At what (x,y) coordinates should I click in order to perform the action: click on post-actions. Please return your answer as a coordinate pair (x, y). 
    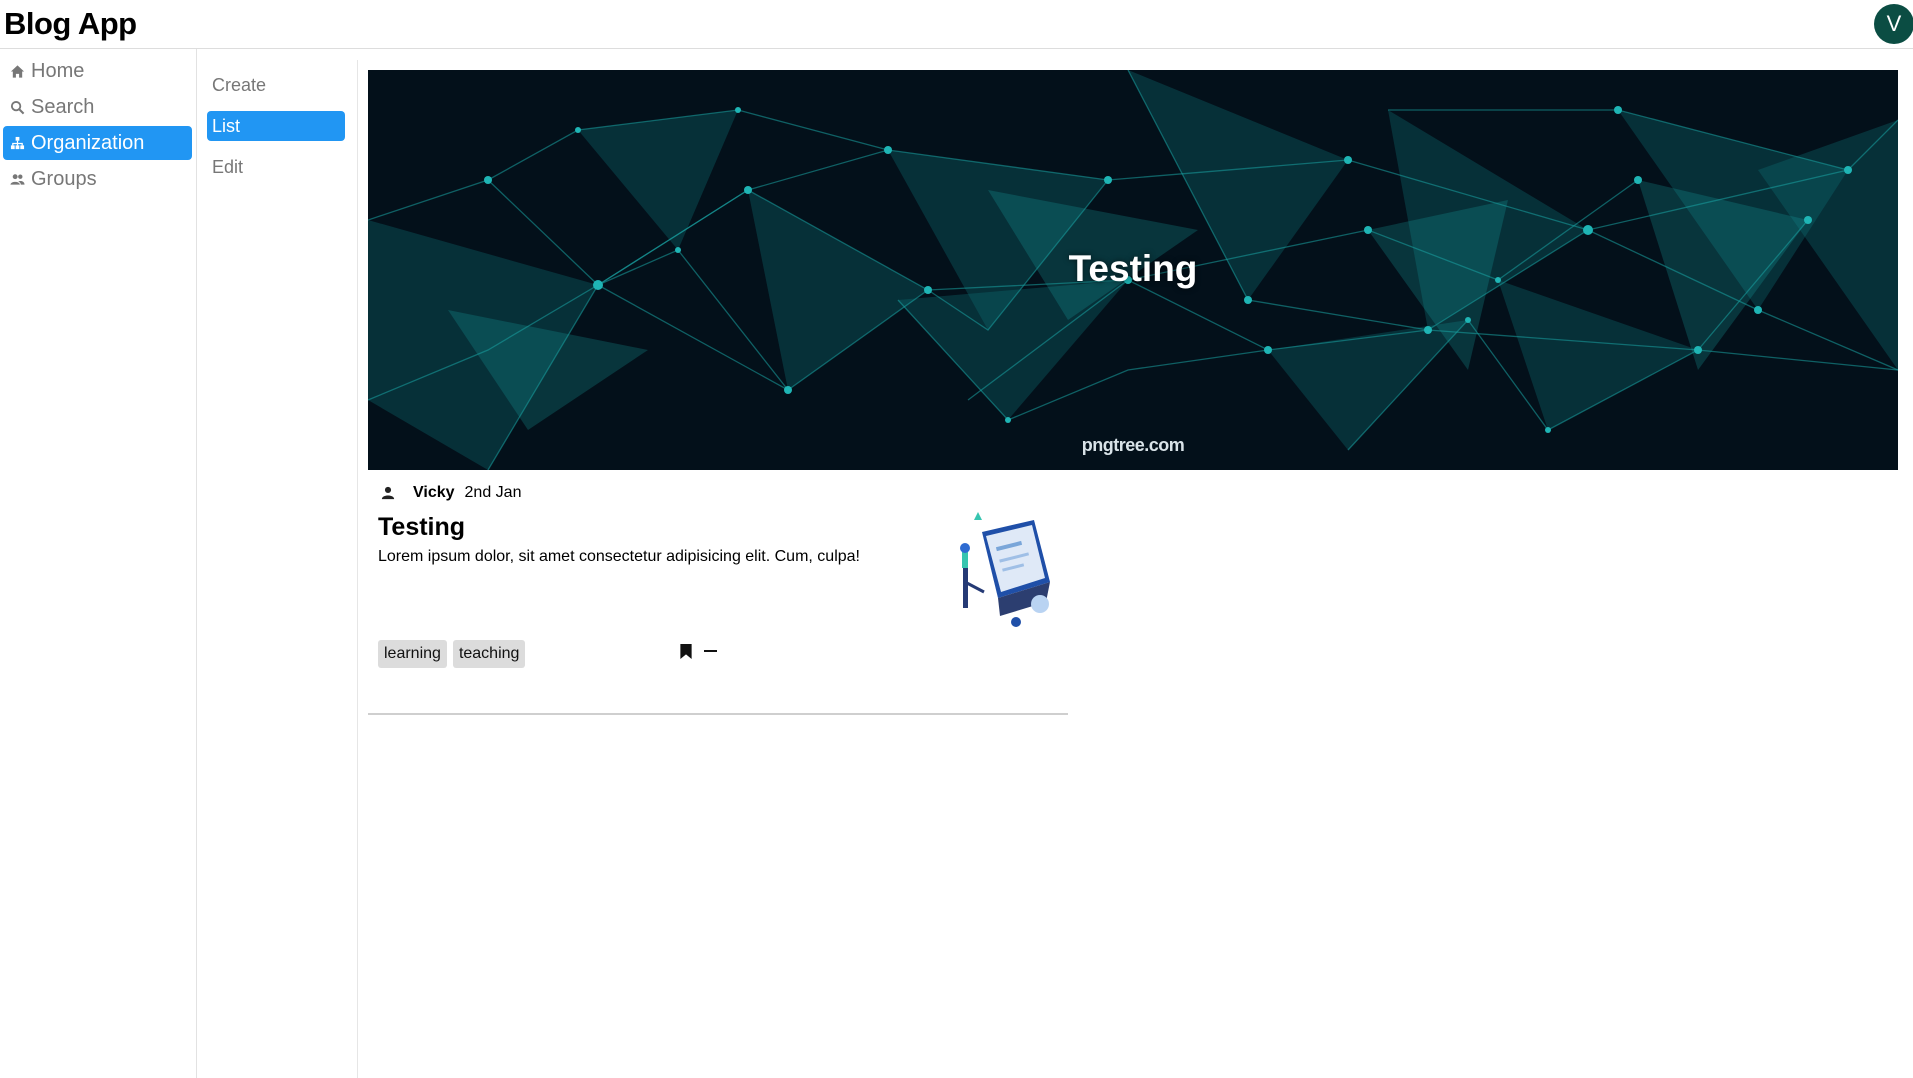
    Looking at the image, I should click on (699, 651).